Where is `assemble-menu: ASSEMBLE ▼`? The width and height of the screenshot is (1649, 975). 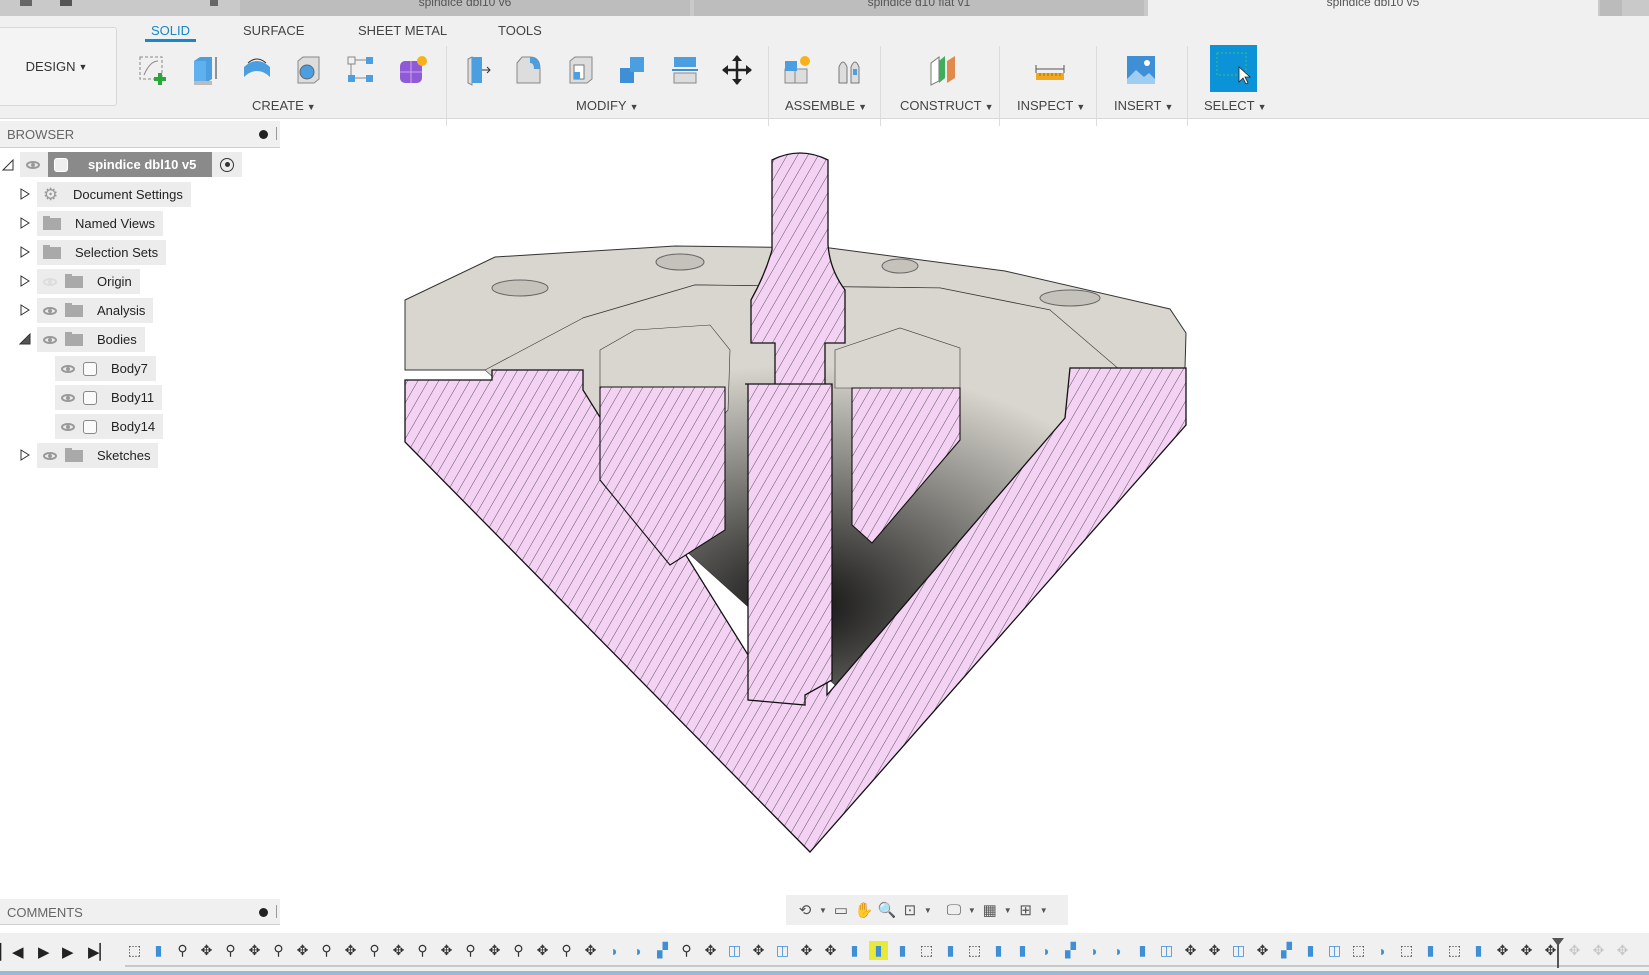 assemble-menu: ASSEMBLE ▼ is located at coordinates (826, 105).